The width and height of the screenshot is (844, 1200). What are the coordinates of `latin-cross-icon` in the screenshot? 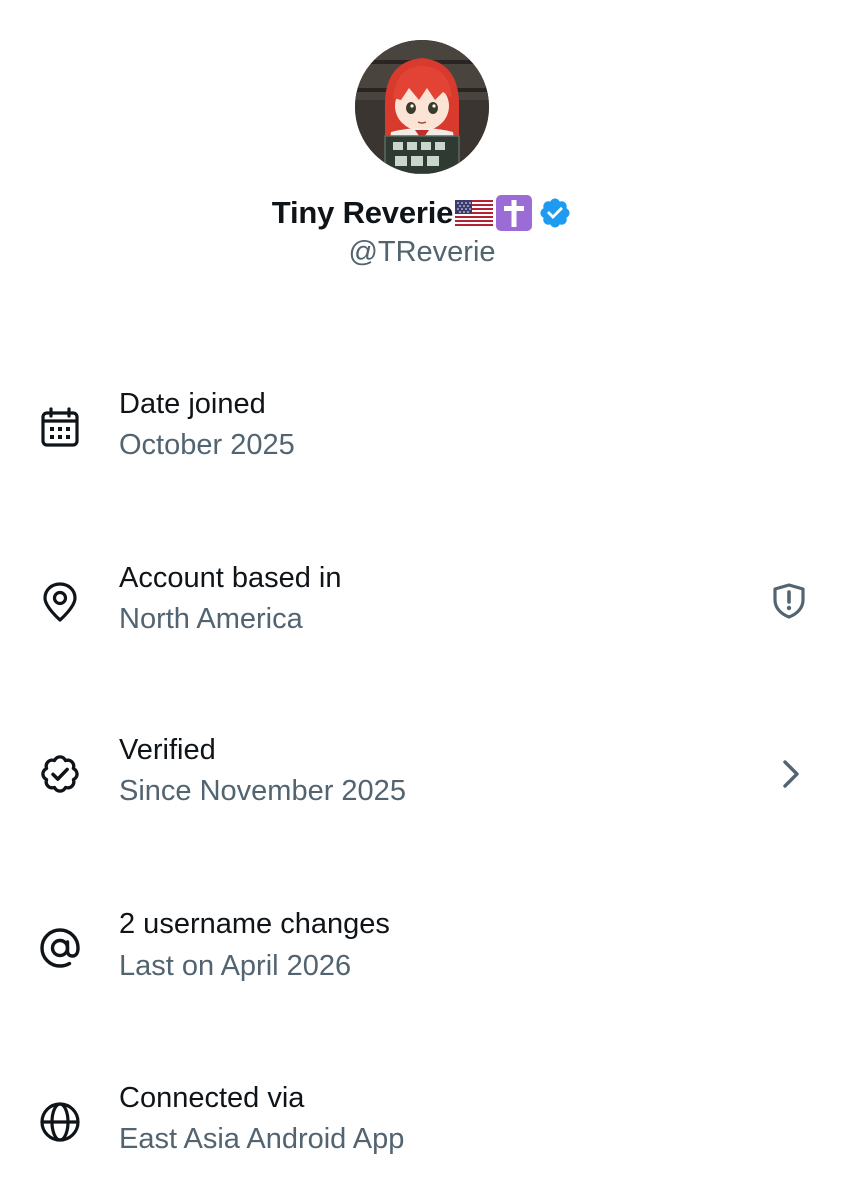 It's located at (514, 213).